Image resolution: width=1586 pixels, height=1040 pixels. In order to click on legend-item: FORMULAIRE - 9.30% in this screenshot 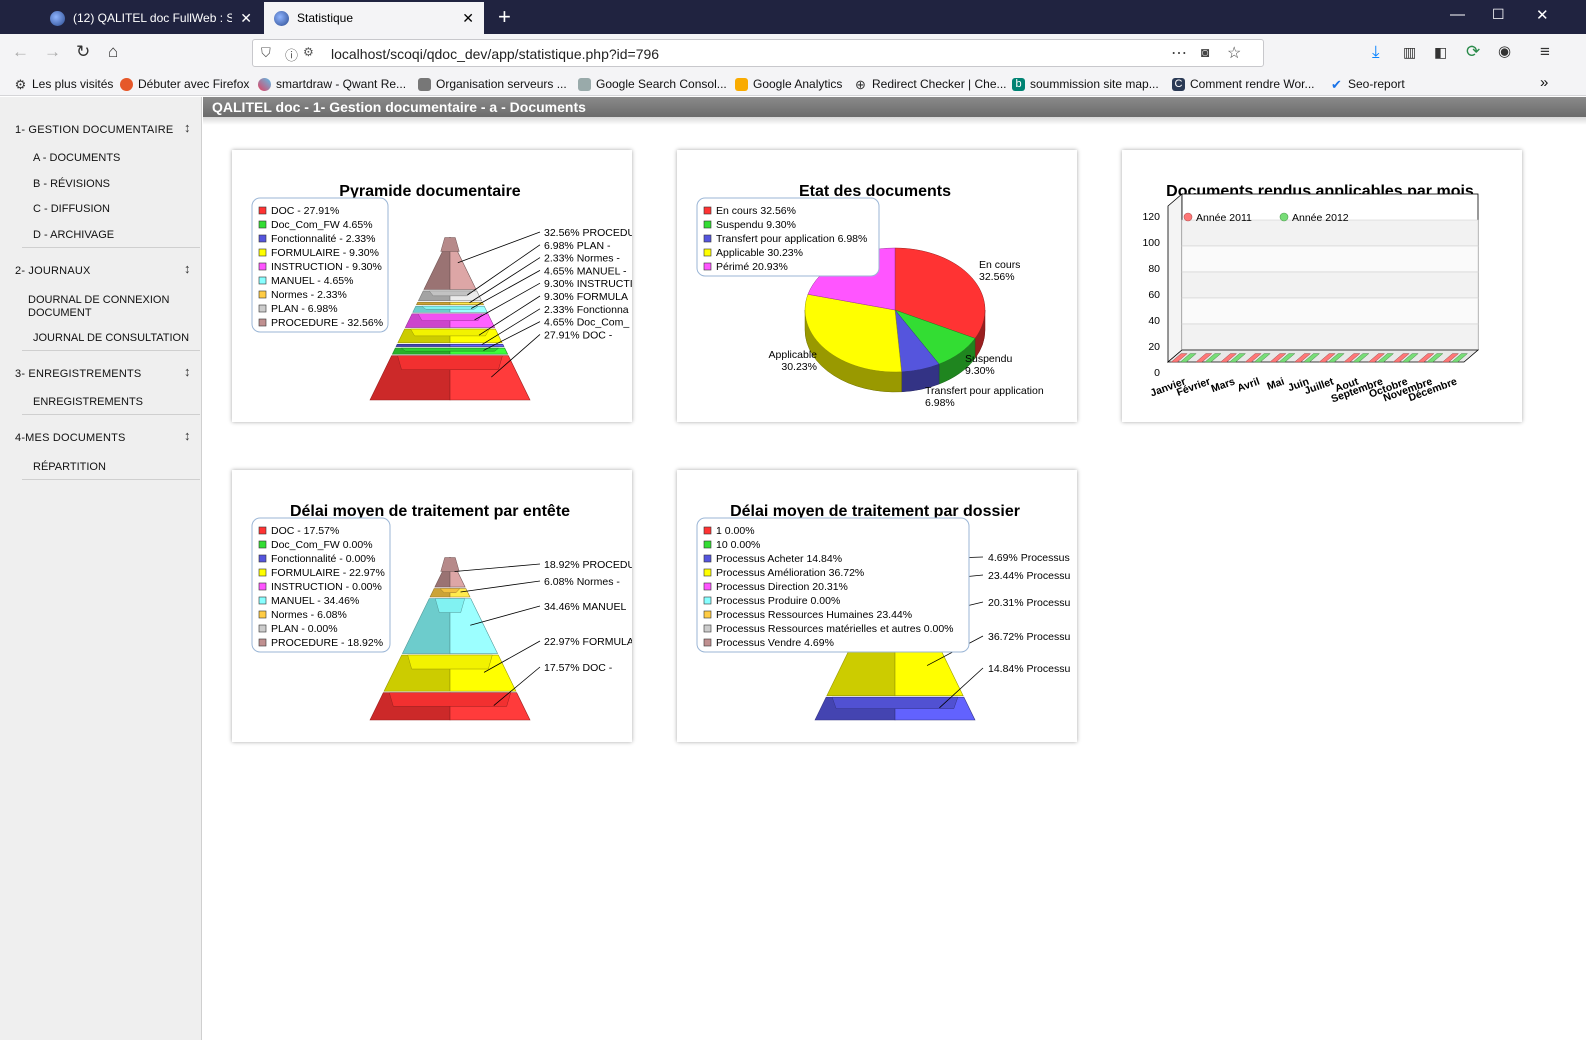, I will do `click(325, 253)`.